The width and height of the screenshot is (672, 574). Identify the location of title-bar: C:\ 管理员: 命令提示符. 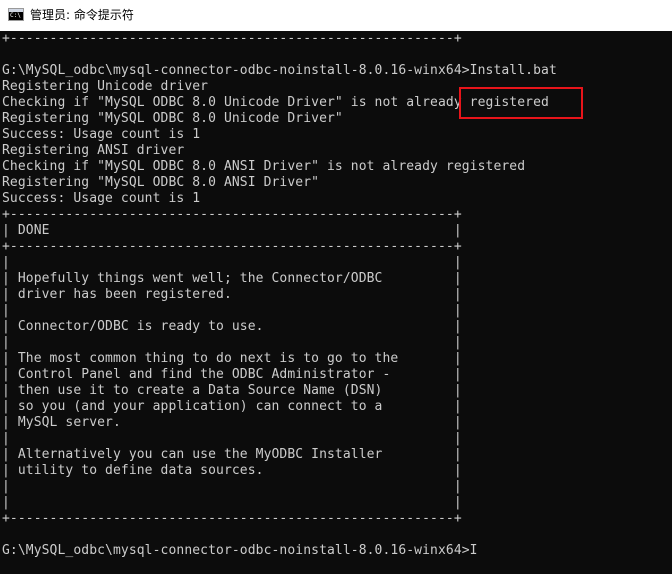
(336, 15).